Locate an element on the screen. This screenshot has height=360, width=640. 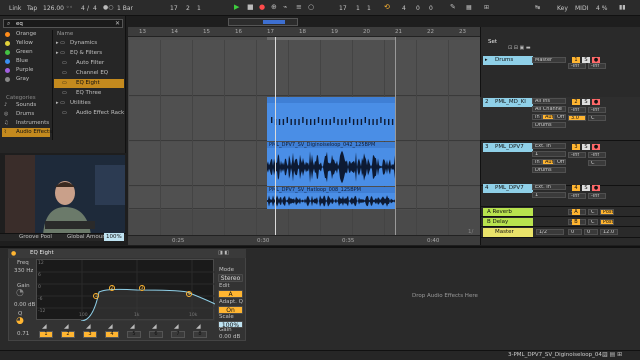
eq-display: 1 2 3 4 12 6 0 -6 -12 100 1k 10k is located at coordinates (126, 290).